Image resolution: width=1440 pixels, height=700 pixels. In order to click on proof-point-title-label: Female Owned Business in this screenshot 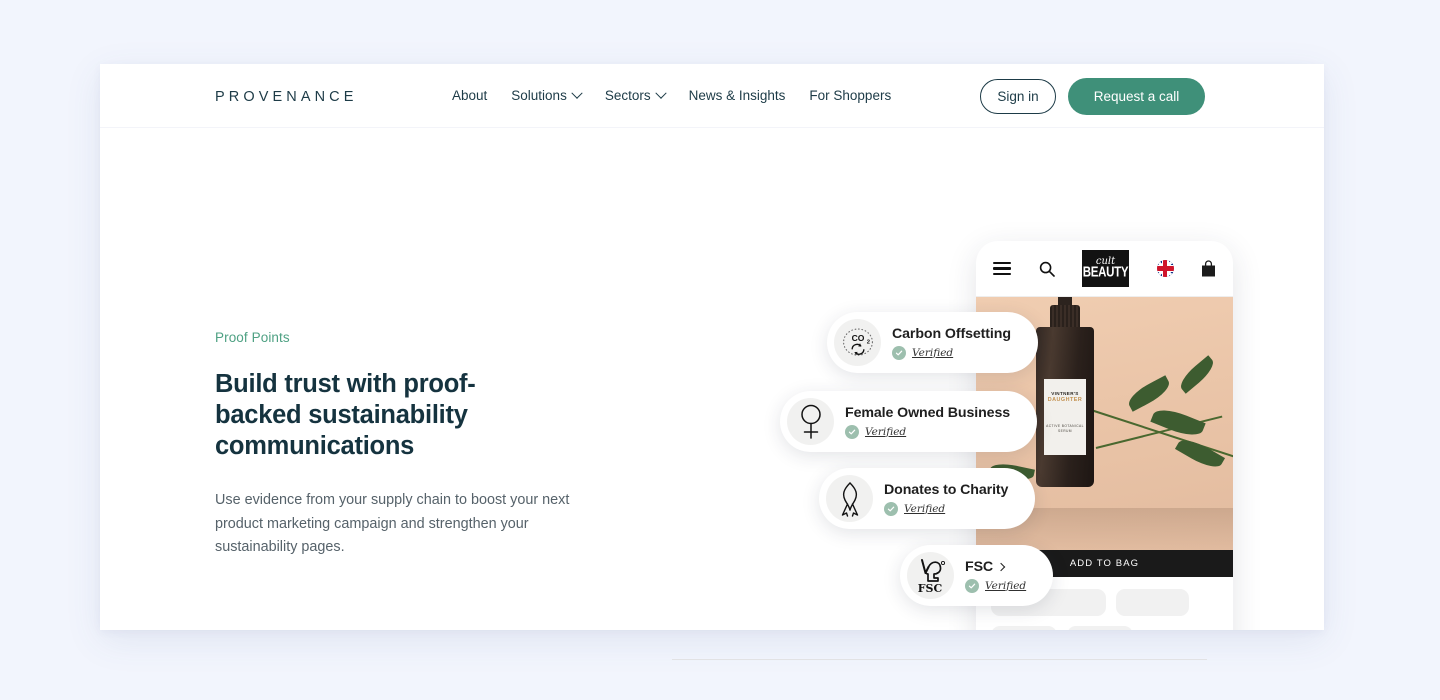, I will do `click(928, 412)`.